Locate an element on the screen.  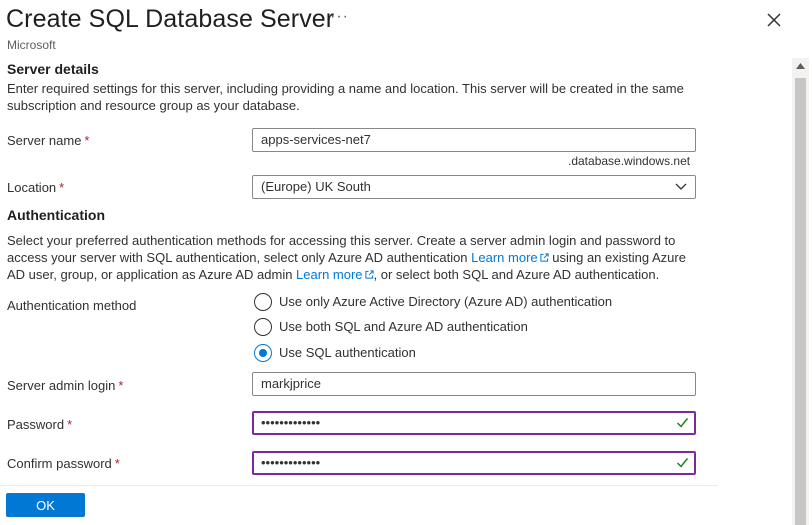
server-name-value: apps-services-net7 is located at coordinates (316, 139).